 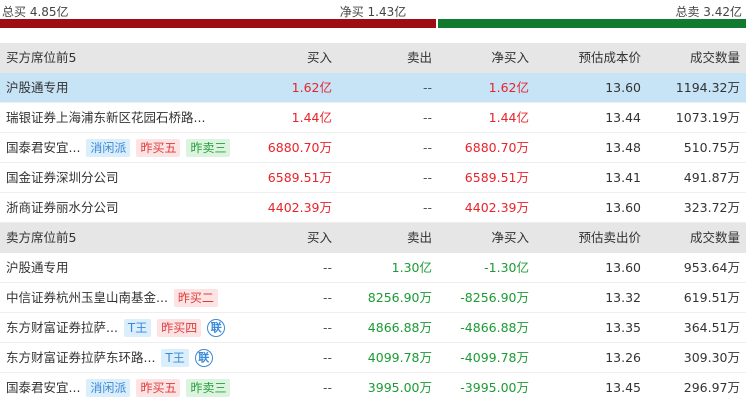 I want to click on seat-name-cell: 国泰君安宜... 消闲派 昨买五 昨卖三, so click(x=118, y=148).